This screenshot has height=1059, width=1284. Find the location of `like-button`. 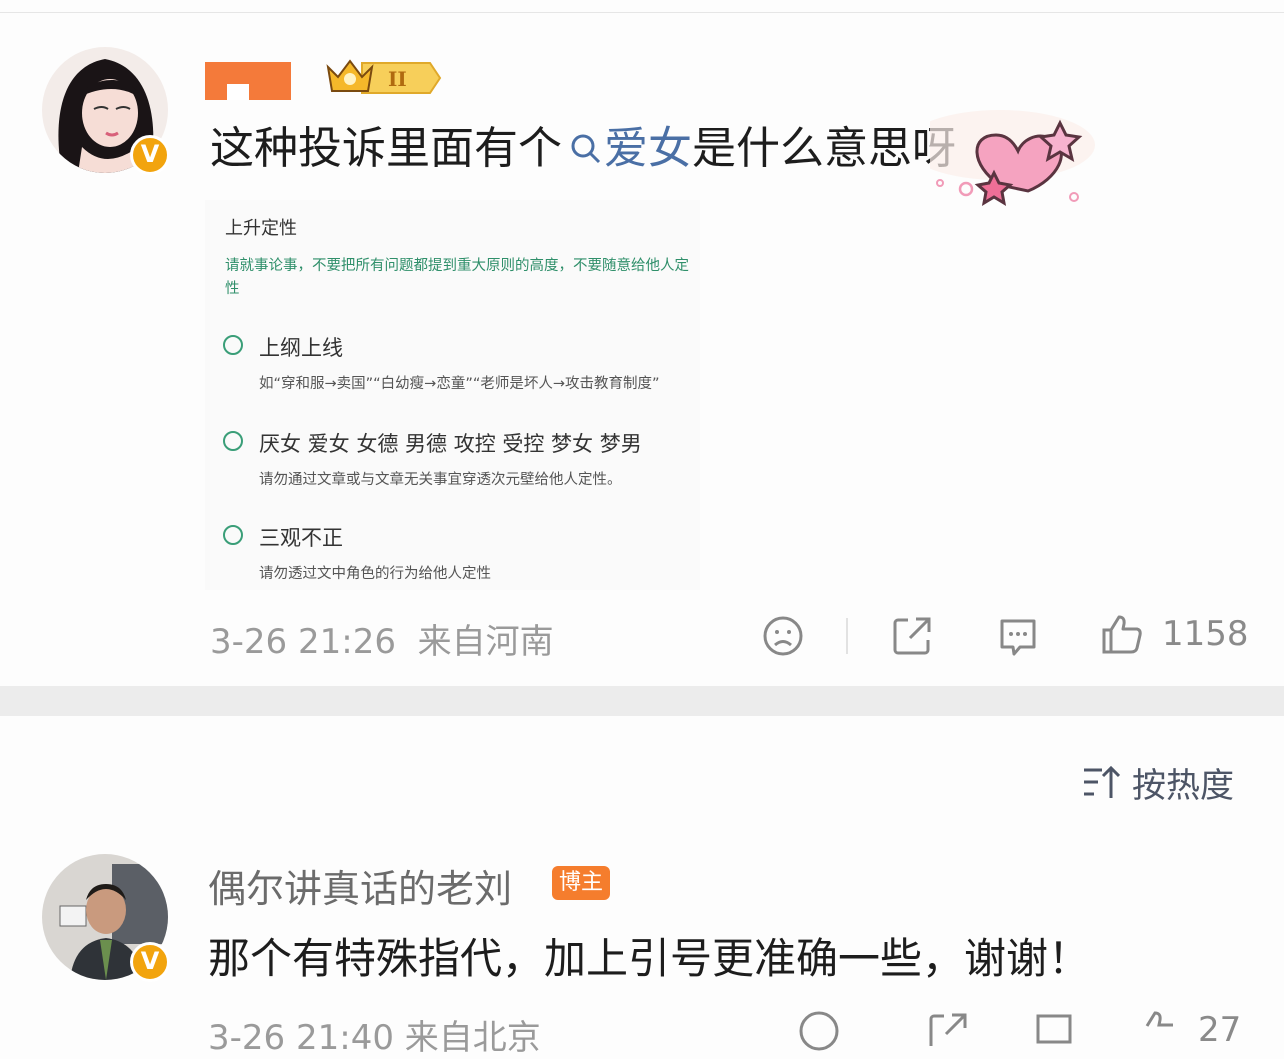

like-button is located at coordinates (1122, 636).